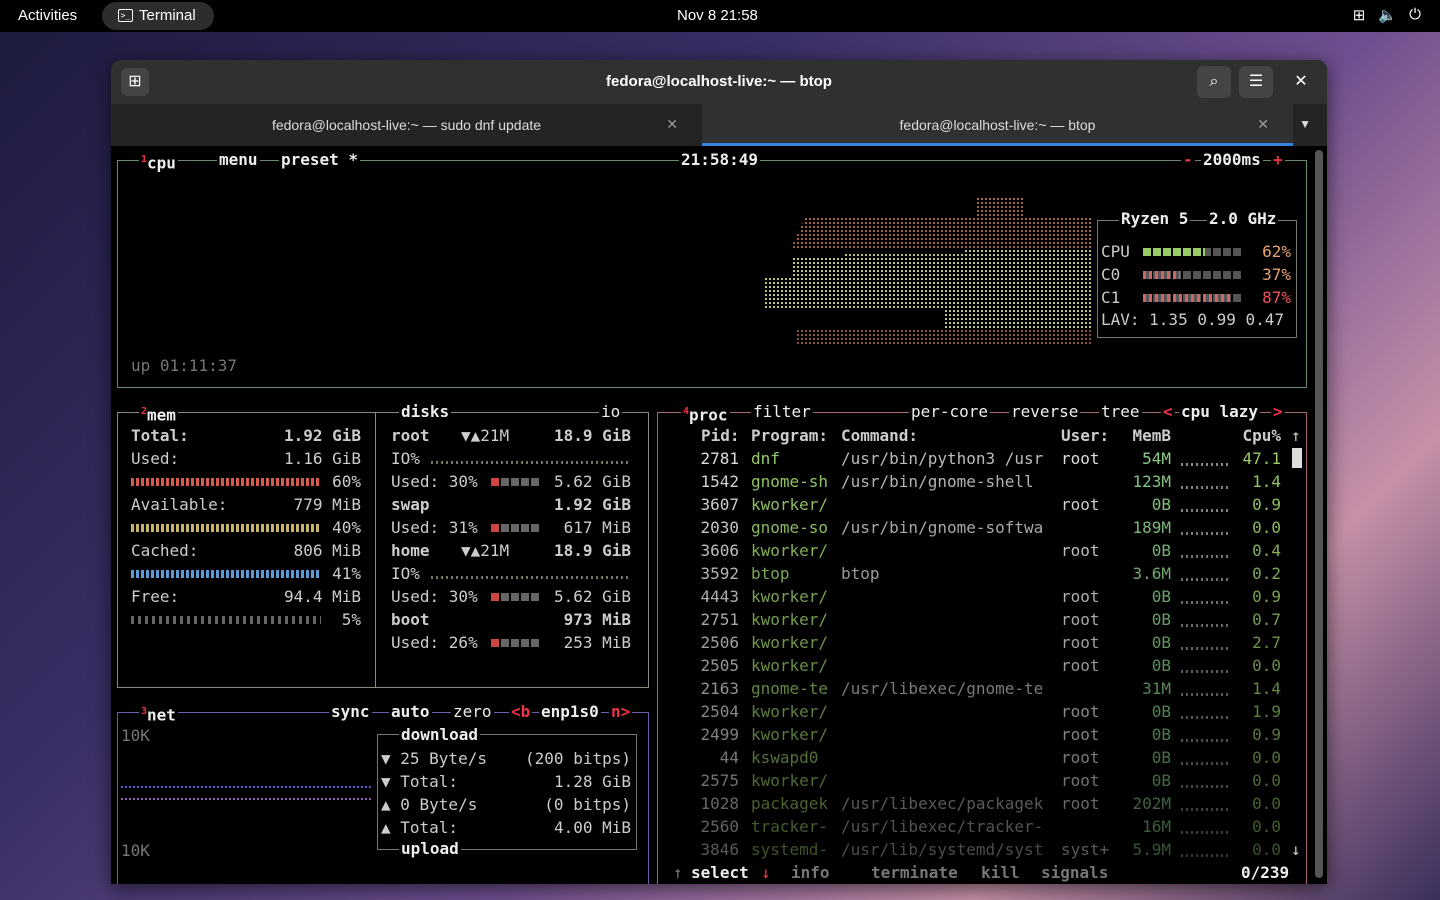  I want to click on mem-total-value: 1.92 GiB, so click(322, 435).